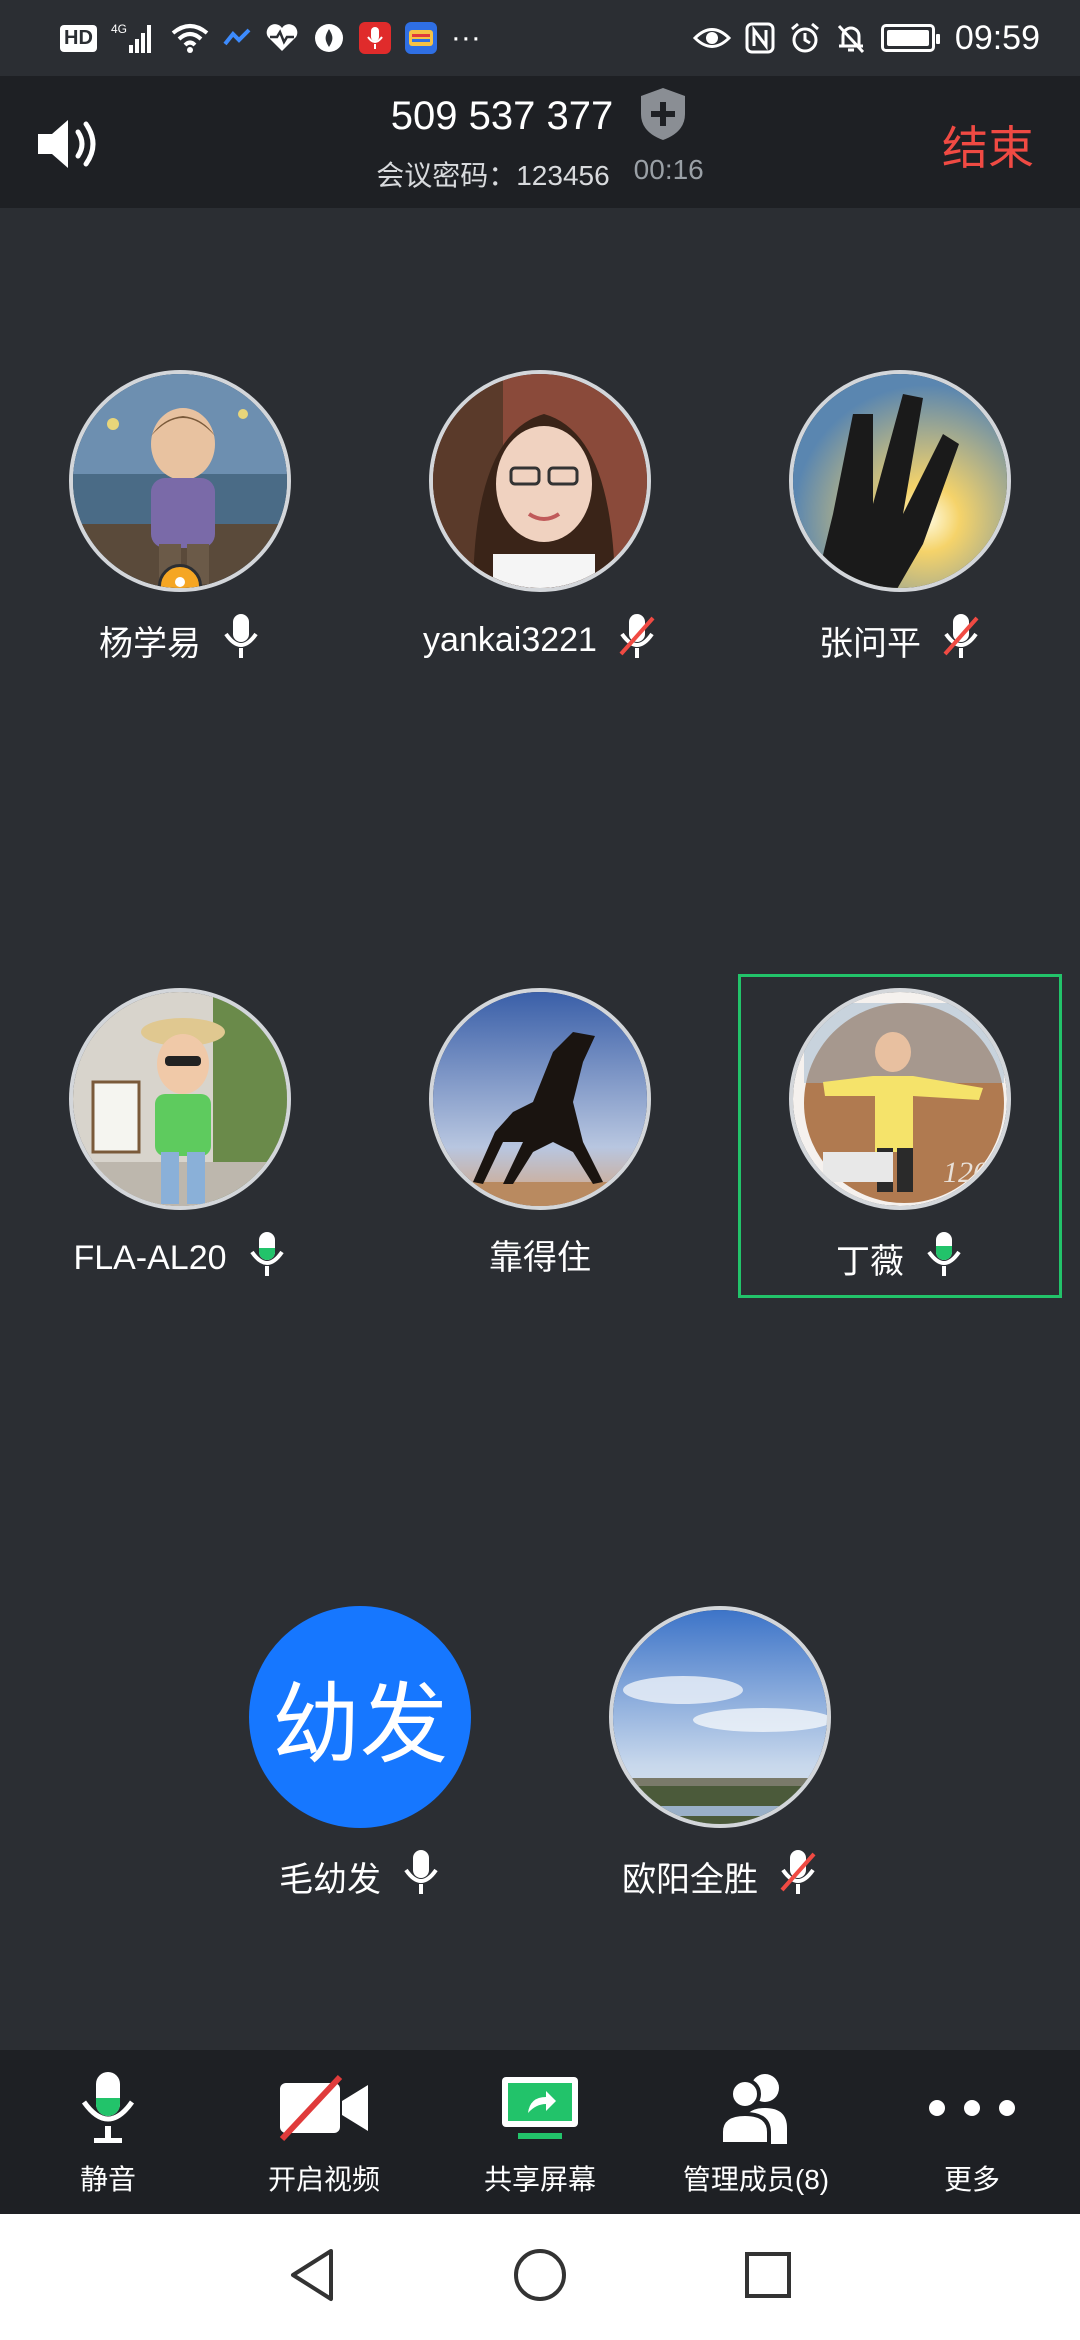 Image resolution: width=1080 pixels, height=2340 pixels. I want to click on more-icon, so click(972, 2108).